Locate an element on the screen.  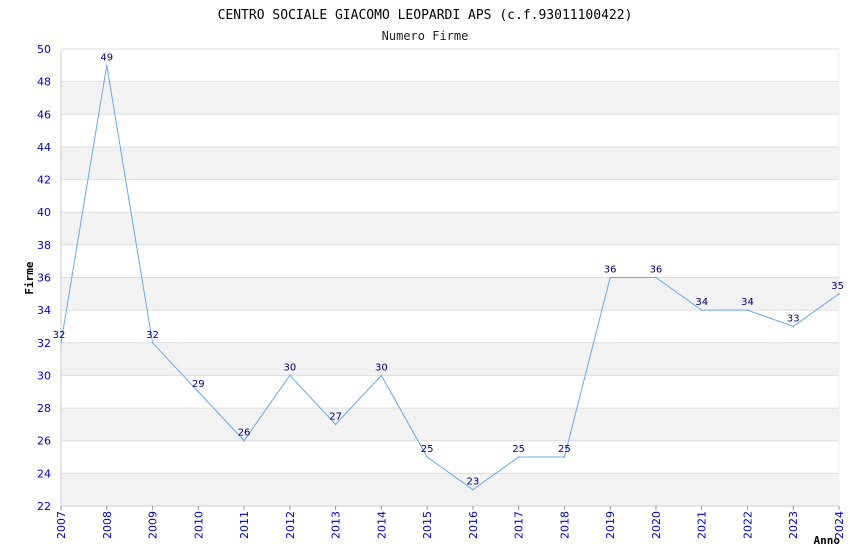
x-tick-label: 2023 is located at coordinates (793, 525).